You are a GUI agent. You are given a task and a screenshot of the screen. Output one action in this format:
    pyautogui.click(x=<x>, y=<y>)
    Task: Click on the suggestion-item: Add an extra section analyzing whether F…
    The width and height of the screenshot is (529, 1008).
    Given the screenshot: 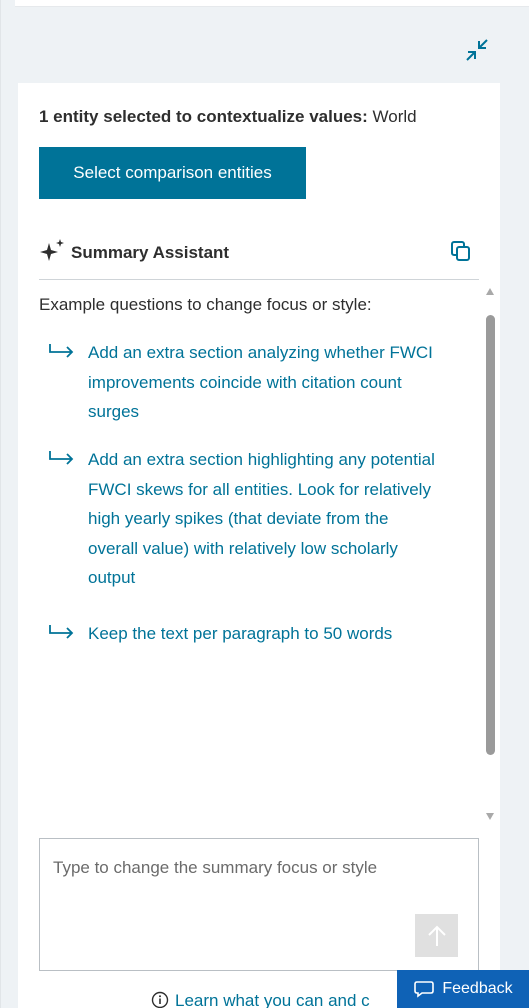 What is the action you would take?
    pyautogui.click(x=245, y=382)
    